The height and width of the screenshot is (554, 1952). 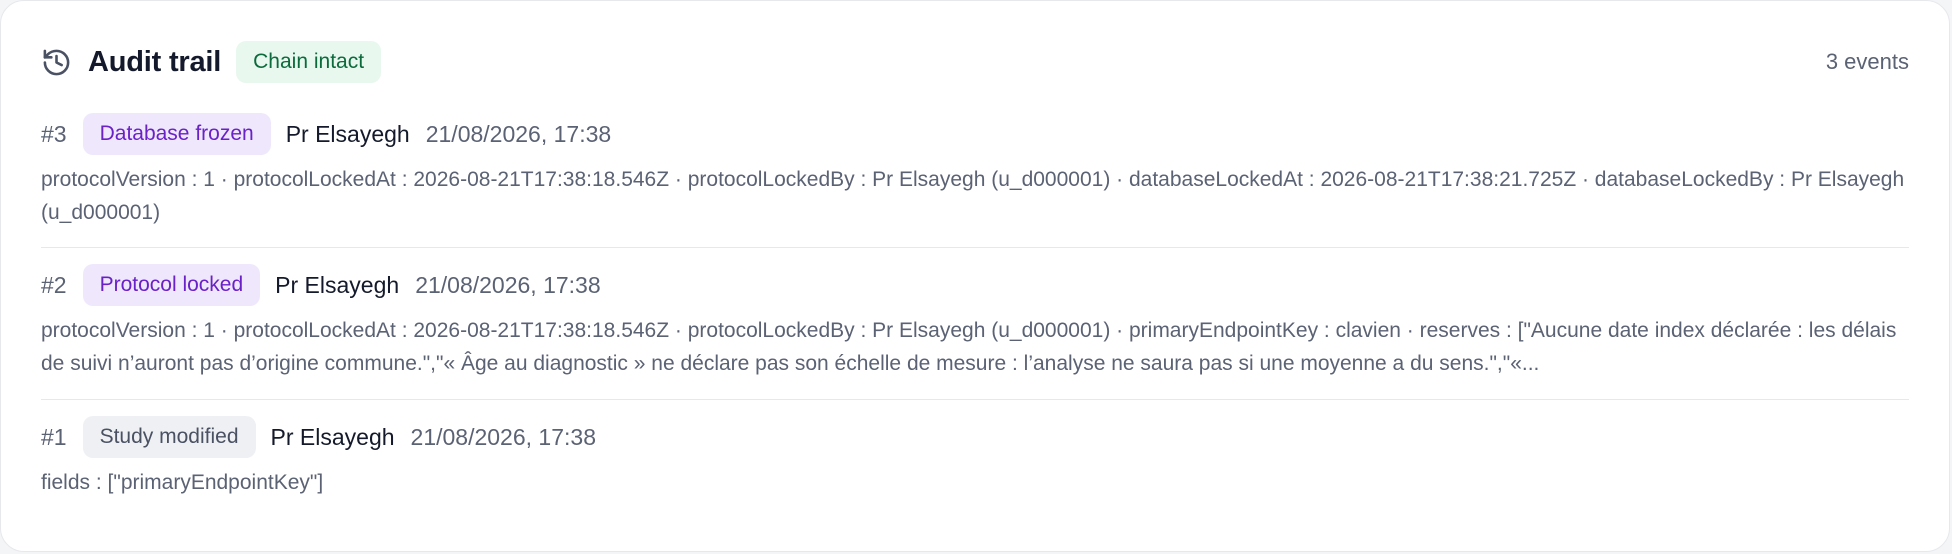 What do you see at coordinates (54, 436) in the screenshot?
I see `event-number: #1` at bounding box center [54, 436].